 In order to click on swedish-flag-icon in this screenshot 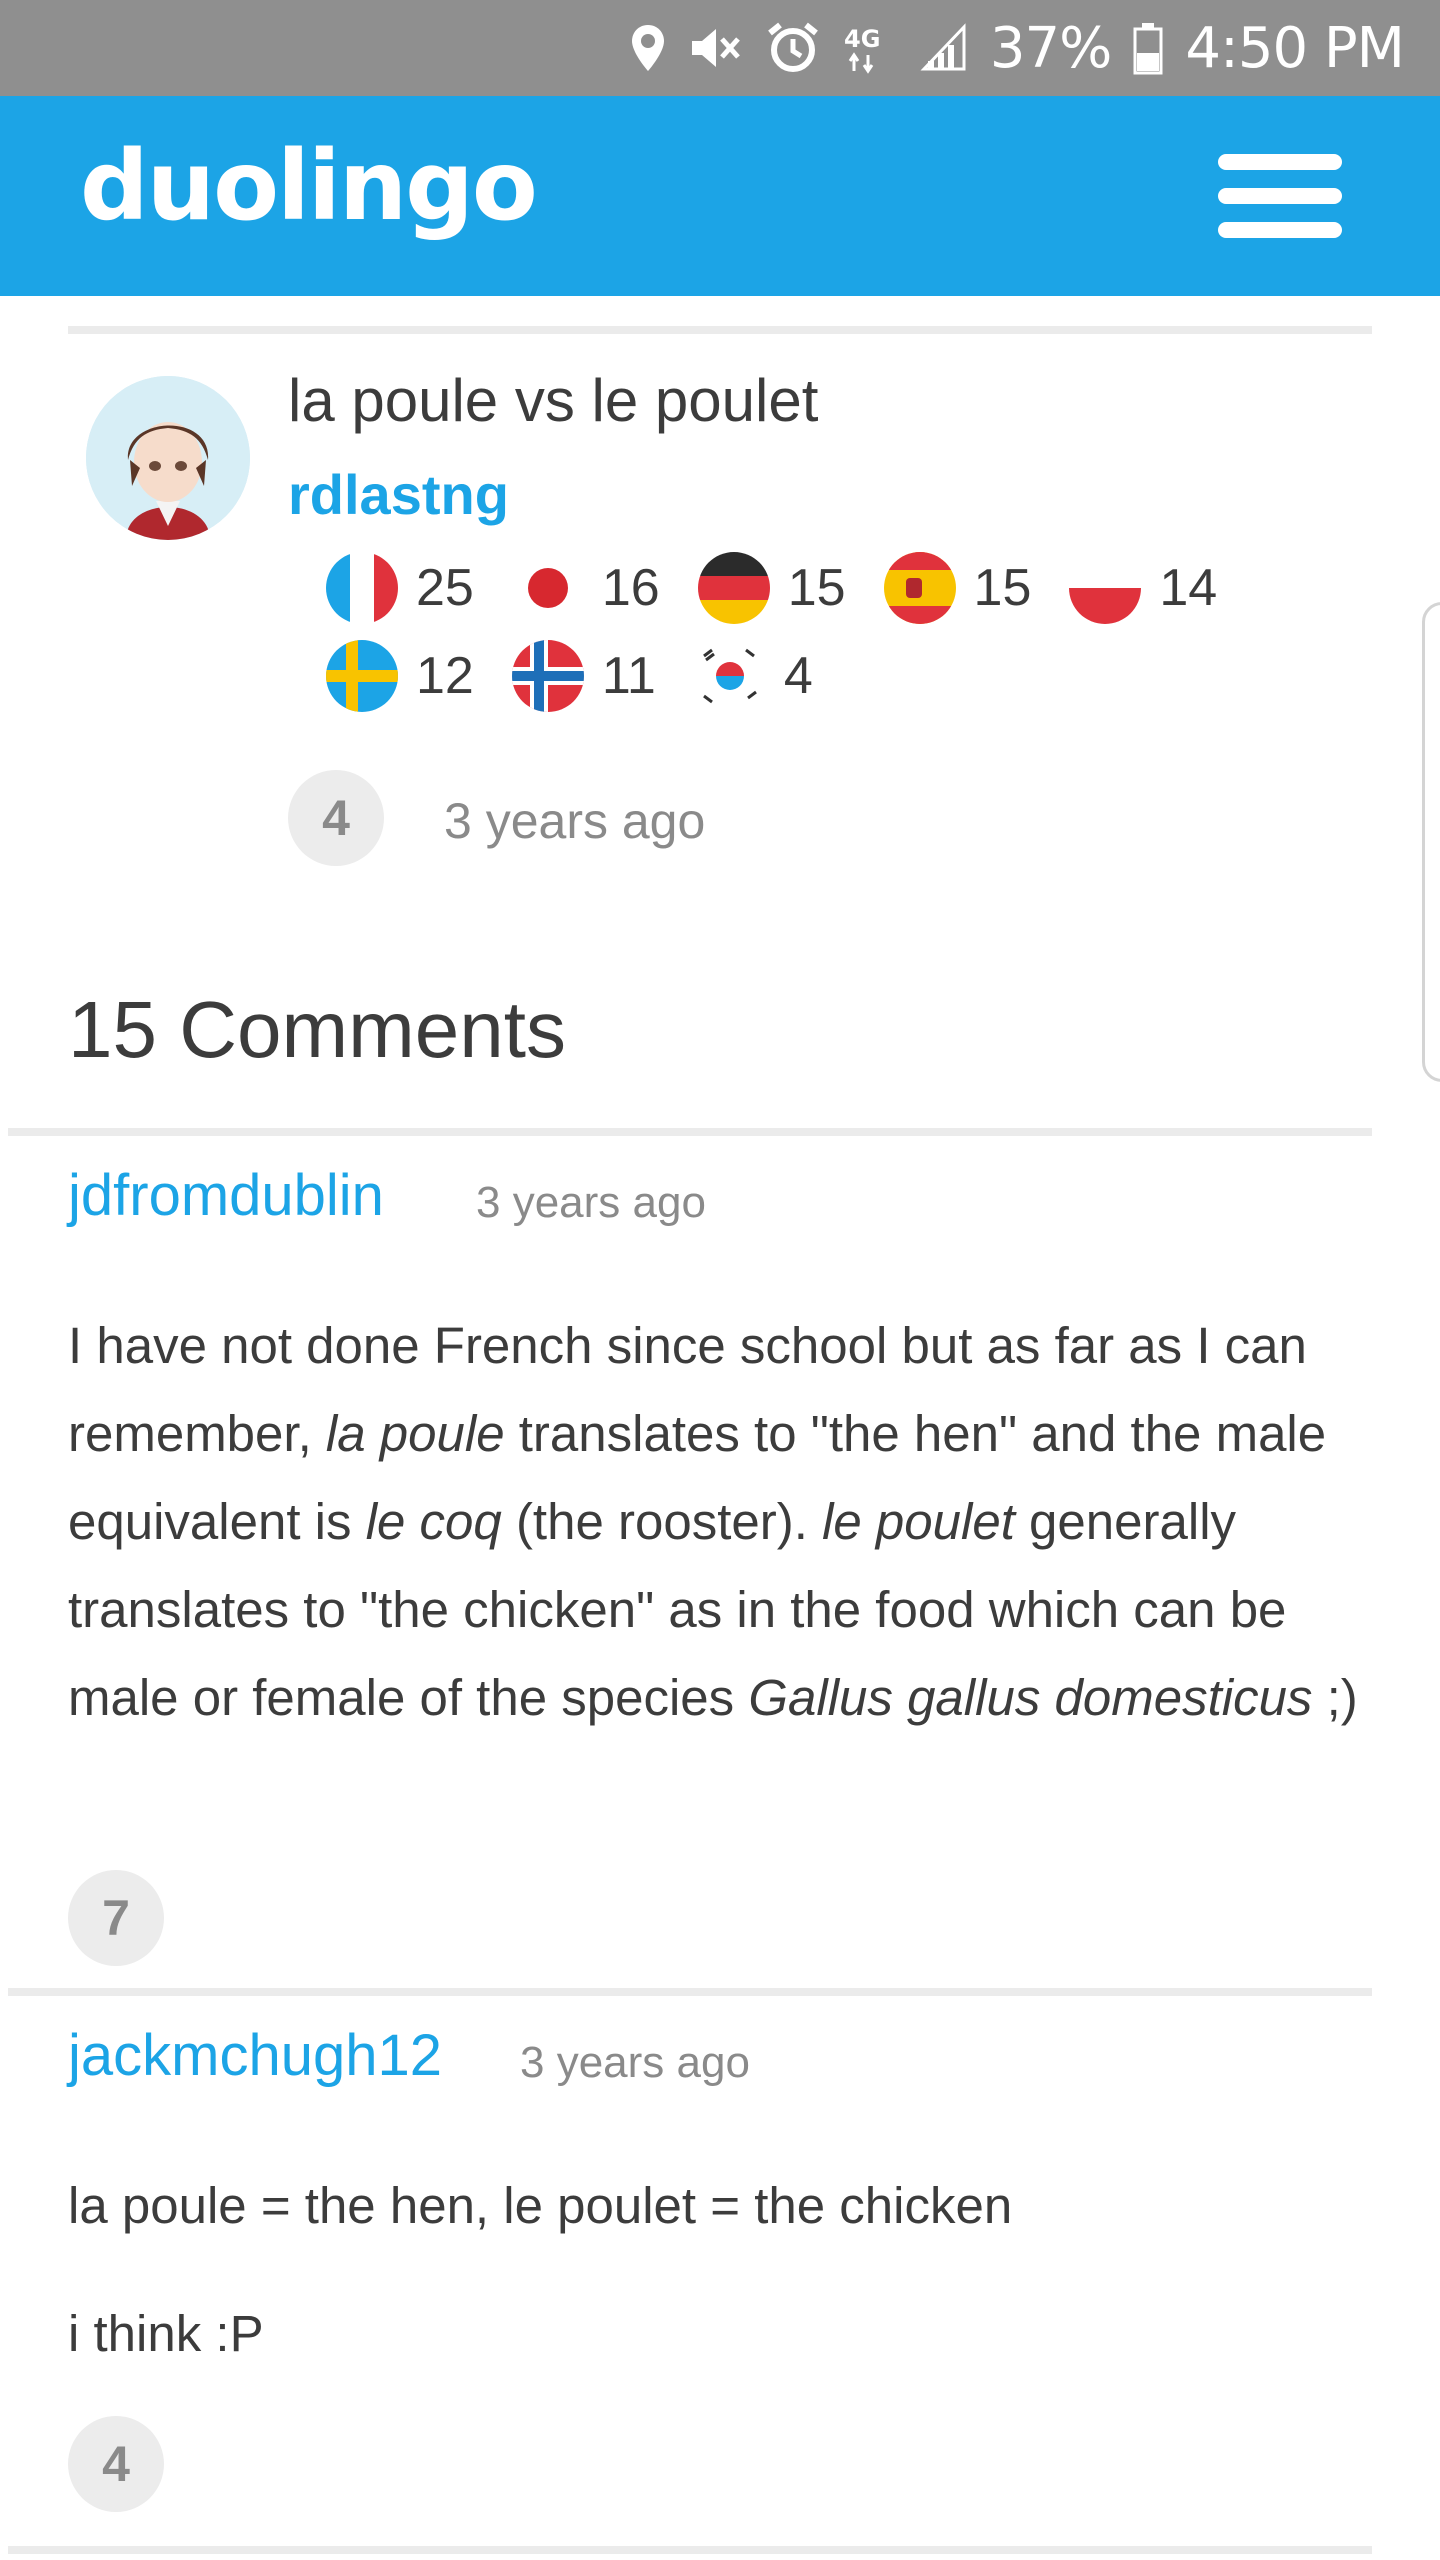, I will do `click(362, 676)`.